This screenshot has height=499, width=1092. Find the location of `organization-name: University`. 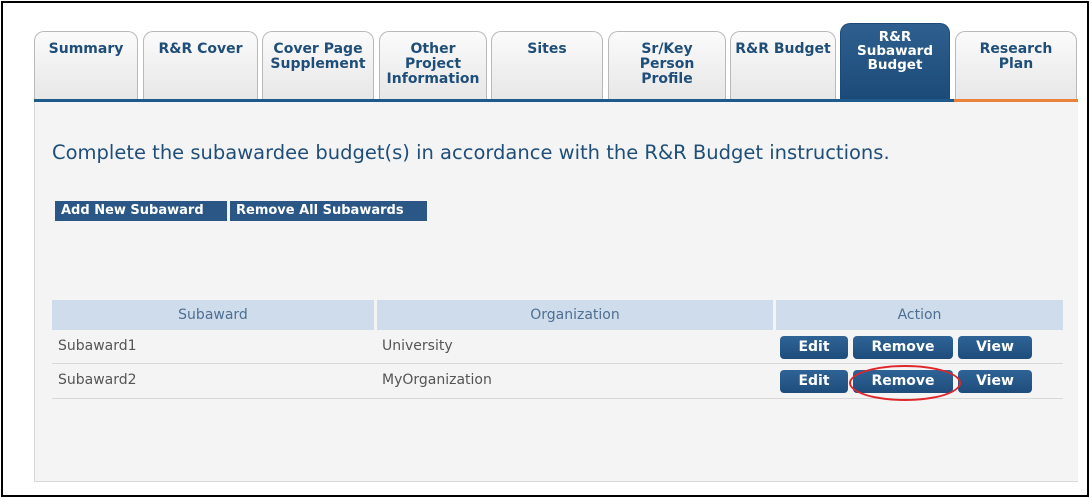

organization-name: University is located at coordinates (417, 346).